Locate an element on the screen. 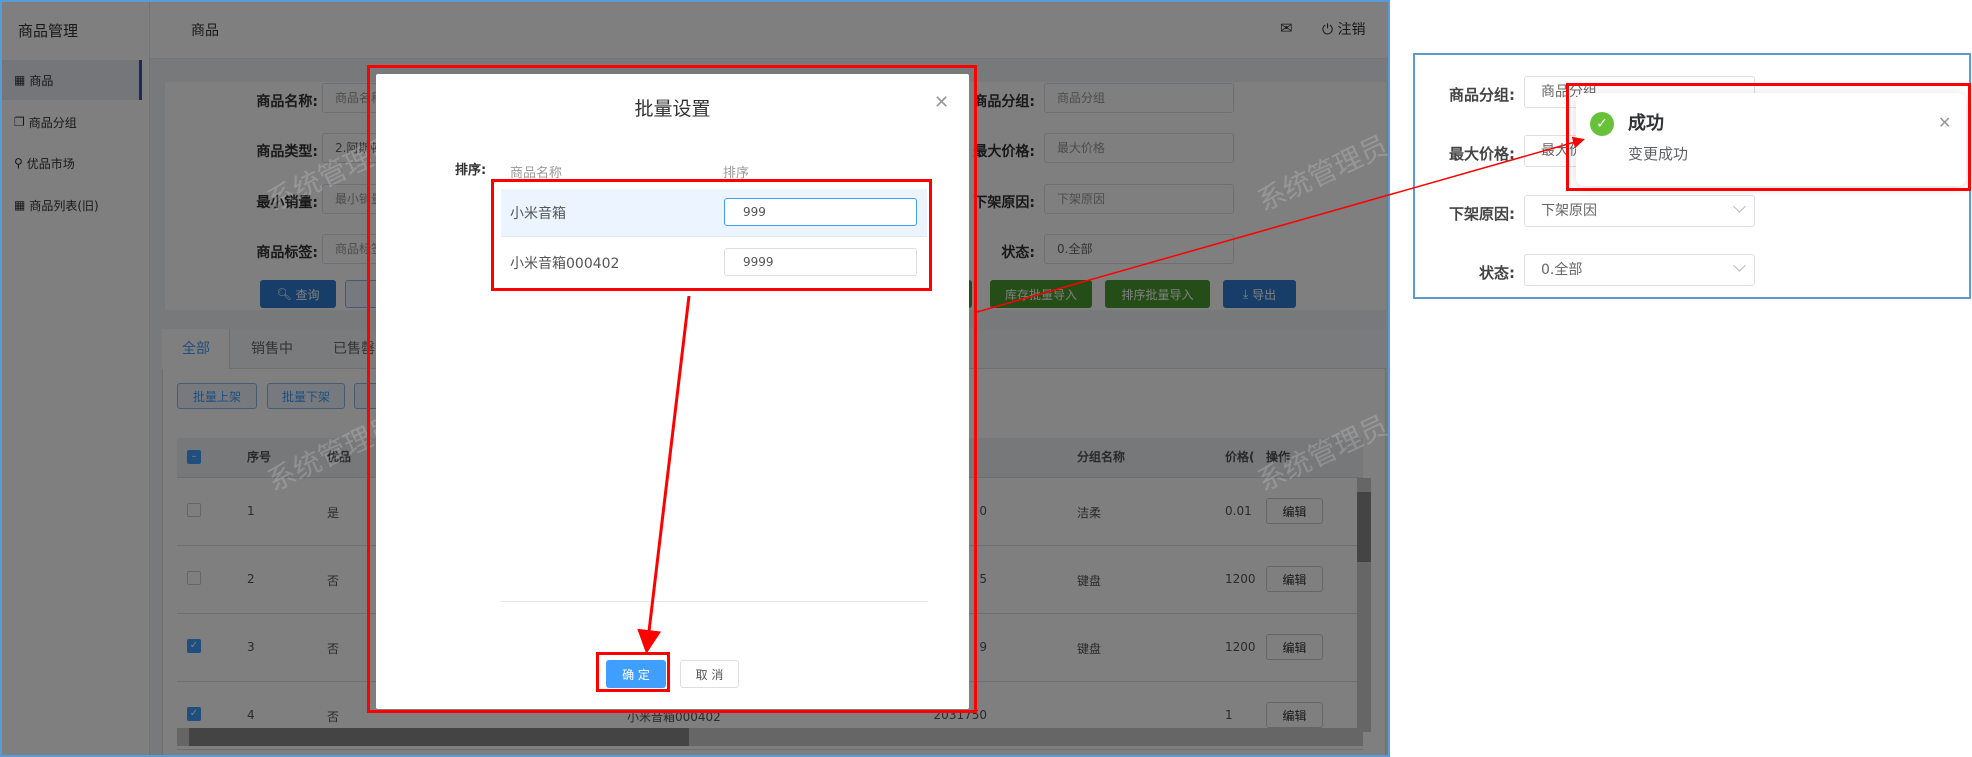 This screenshot has width=1972, height=757. arrow-to-confirm is located at coordinates (664, 474).